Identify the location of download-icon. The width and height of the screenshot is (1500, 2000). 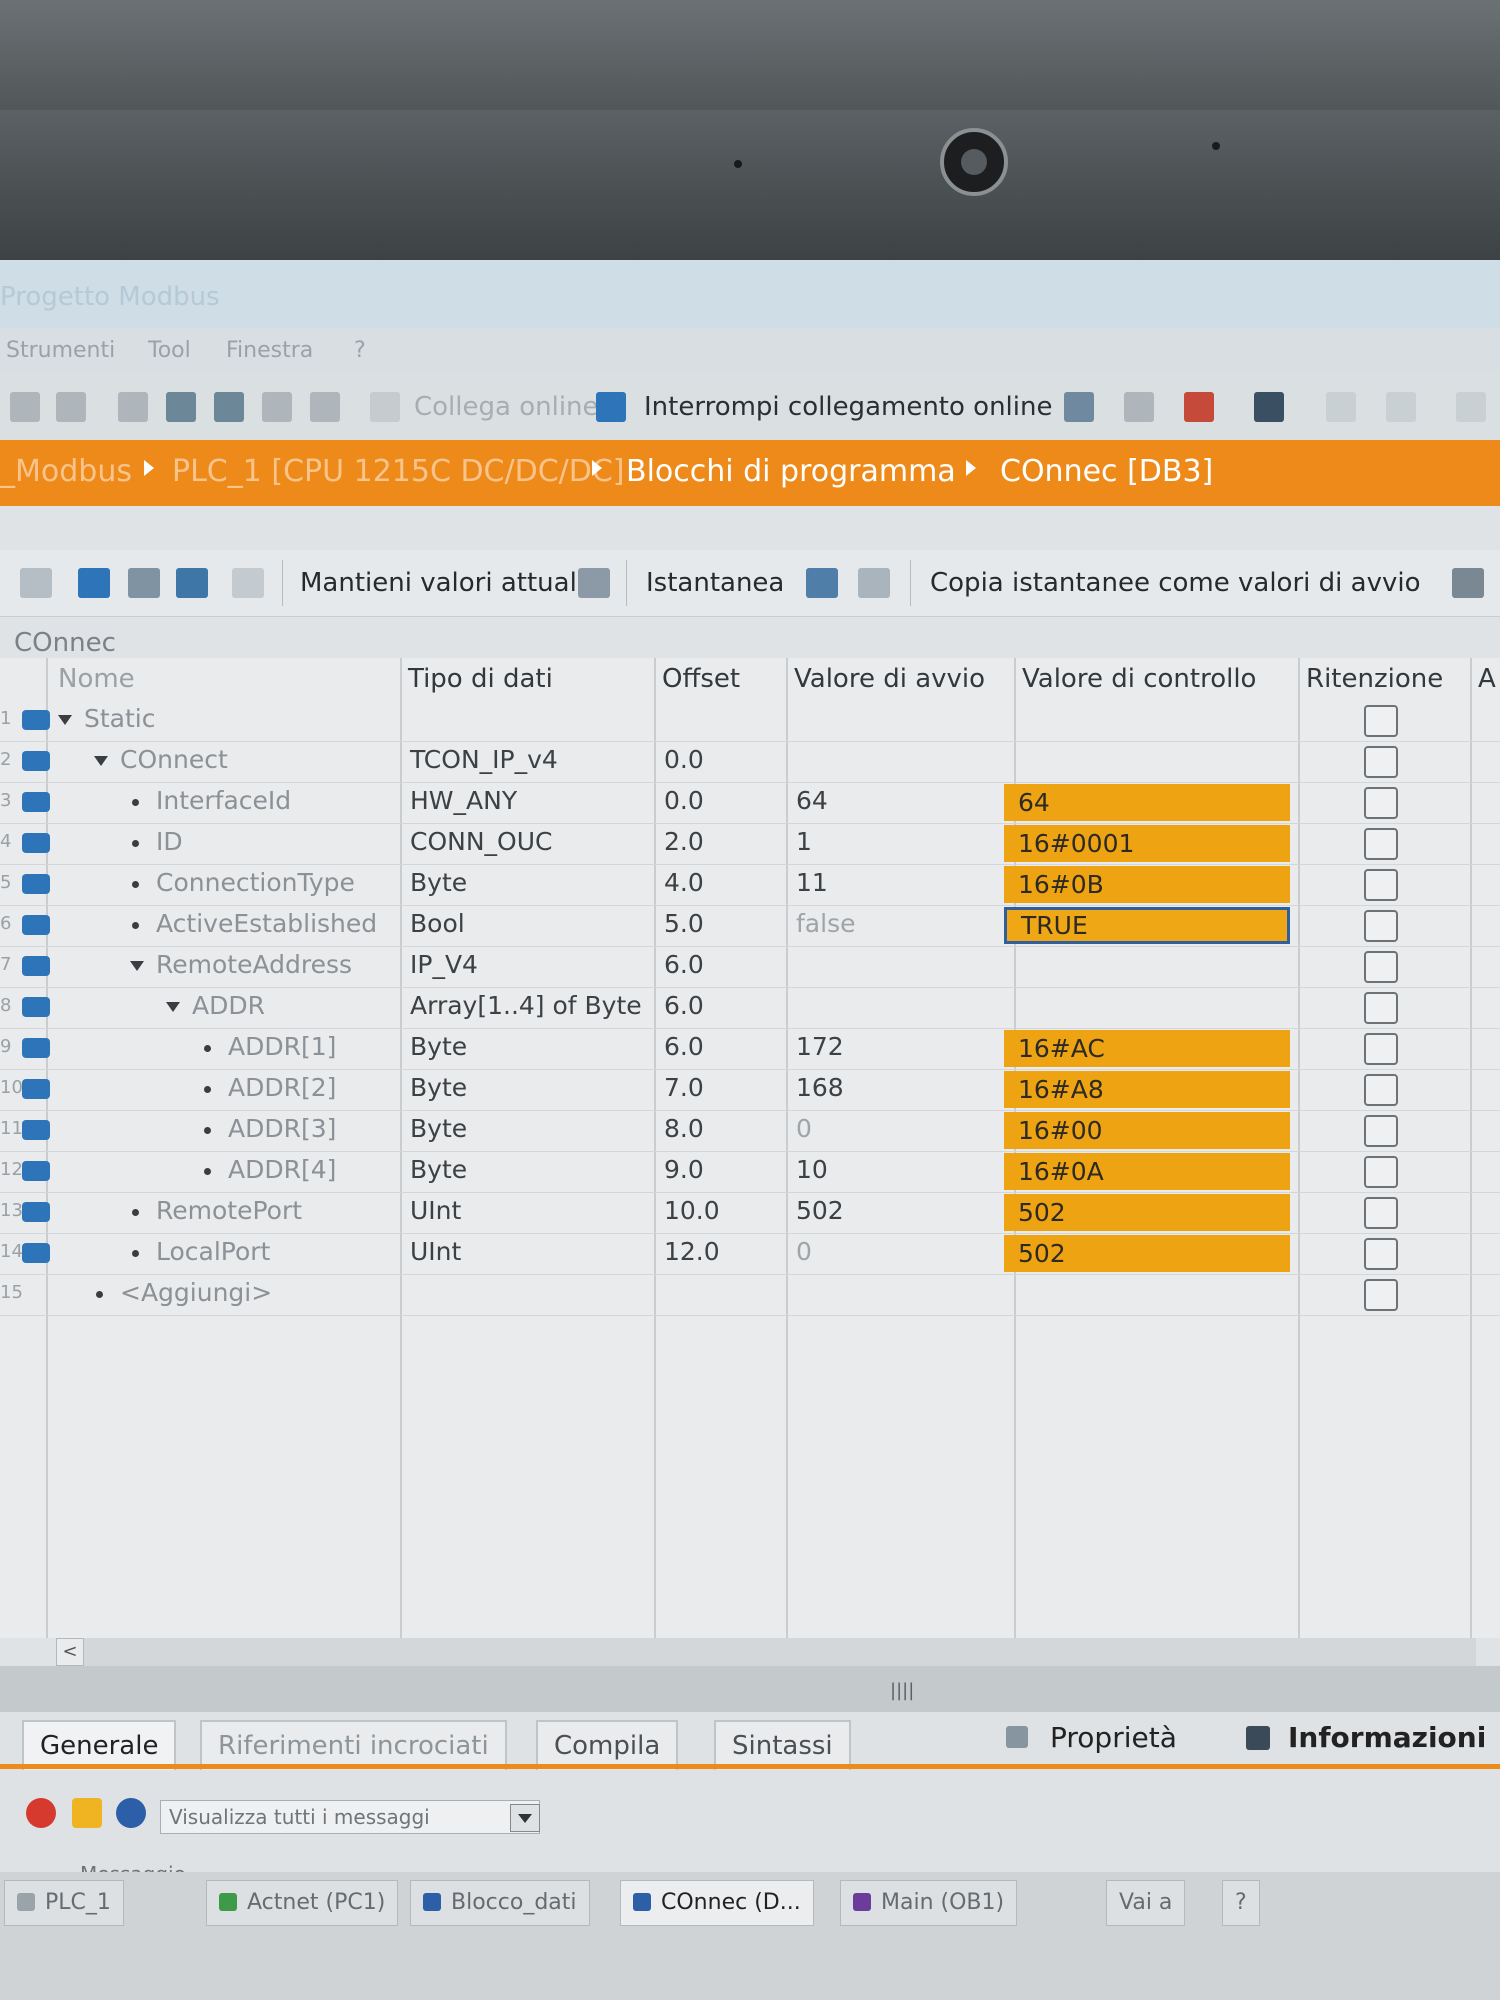
(229, 407).